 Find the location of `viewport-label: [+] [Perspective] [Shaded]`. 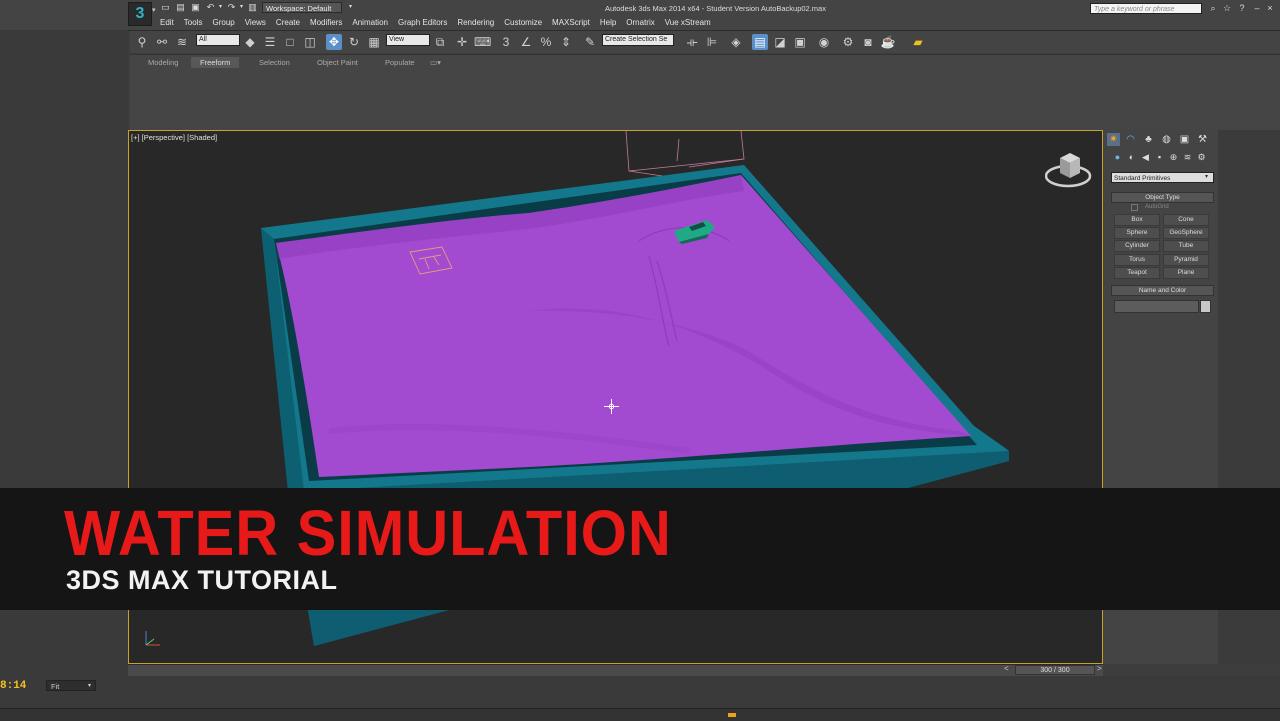

viewport-label: [+] [Perspective] [Shaded] is located at coordinates (174, 137).